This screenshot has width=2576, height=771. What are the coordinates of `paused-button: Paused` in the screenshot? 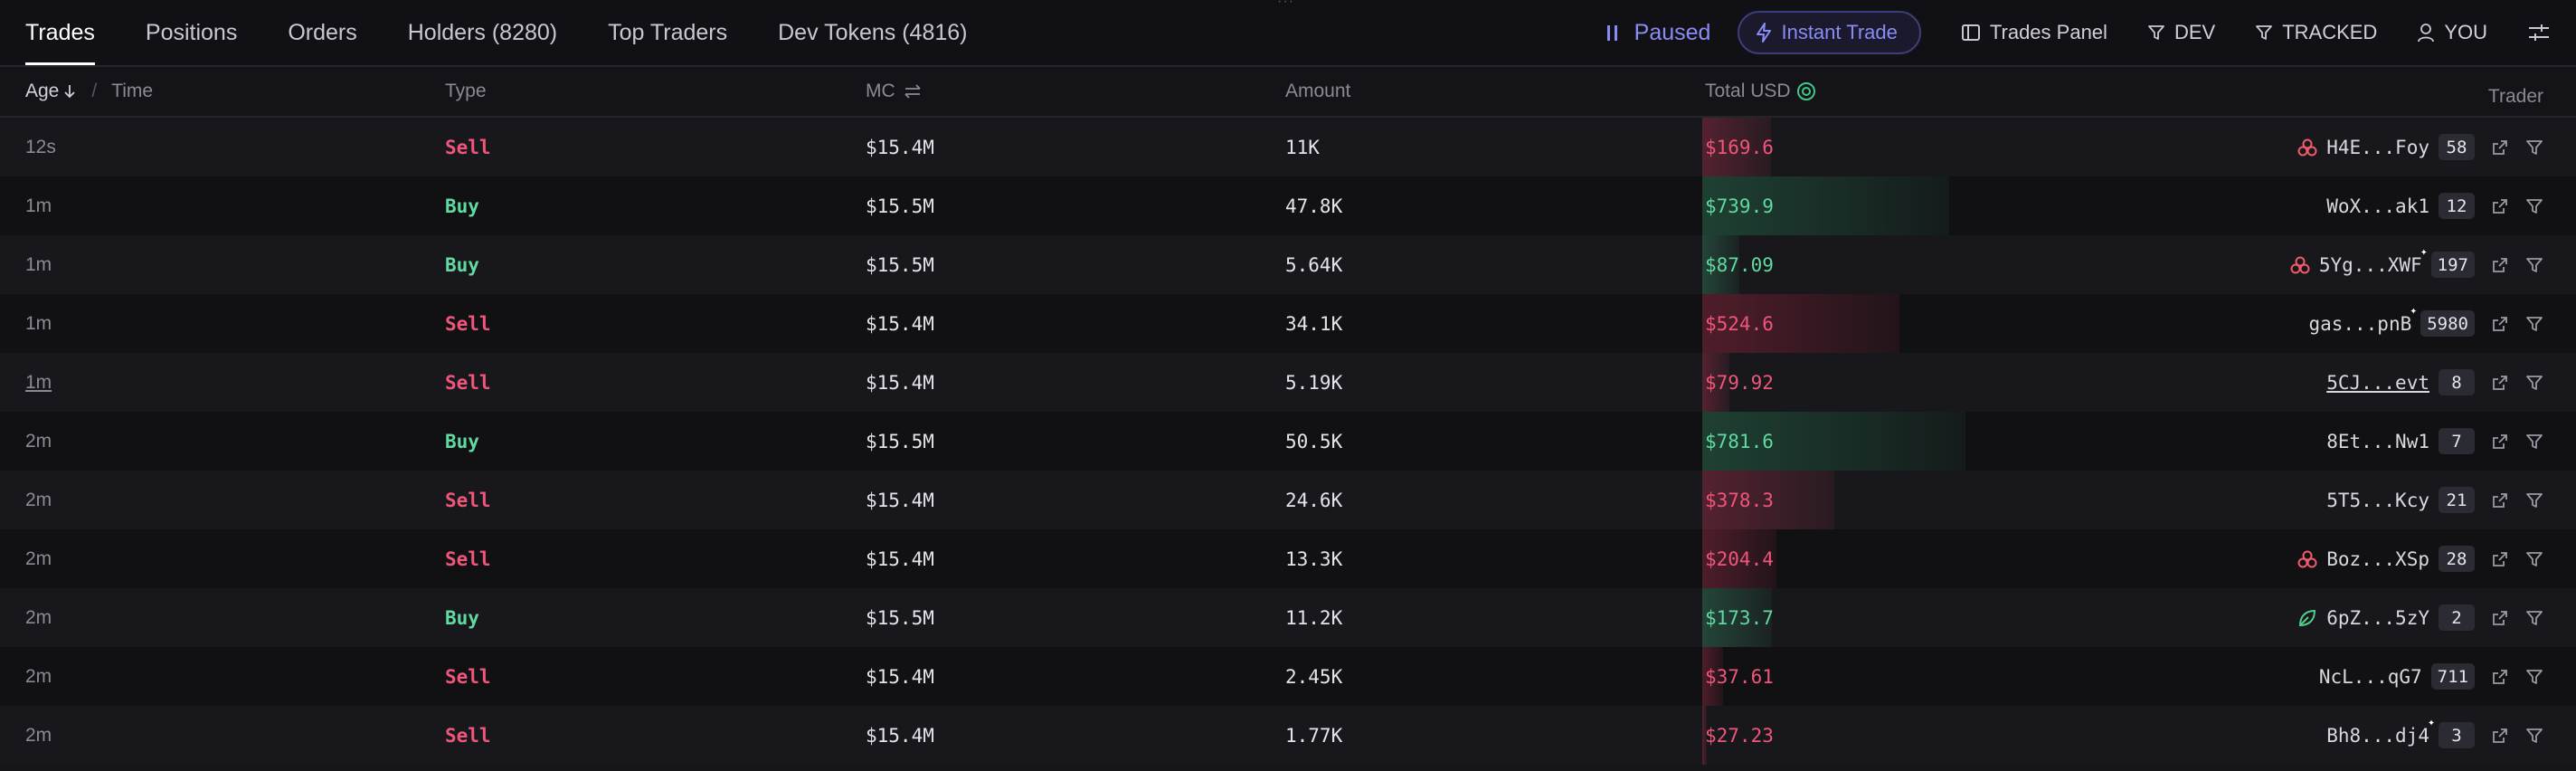 It's located at (1659, 32).